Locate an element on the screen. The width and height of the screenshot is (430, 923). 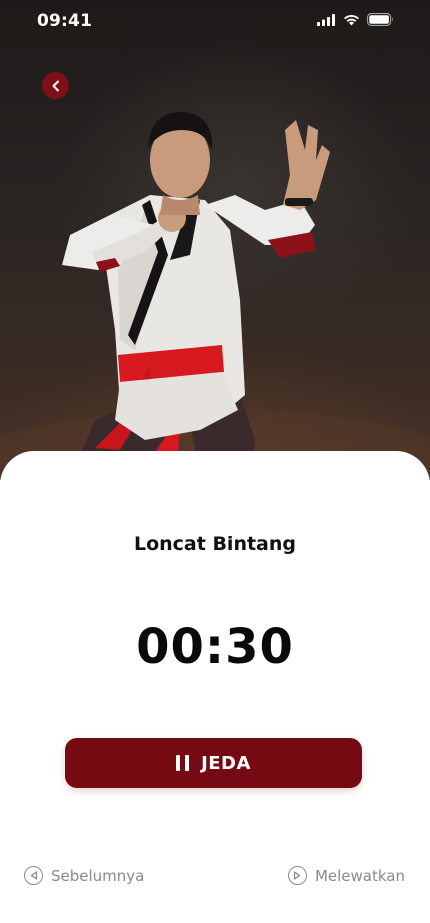
exercise-name: Loncat Bintang is located at coordinates (215, 544).